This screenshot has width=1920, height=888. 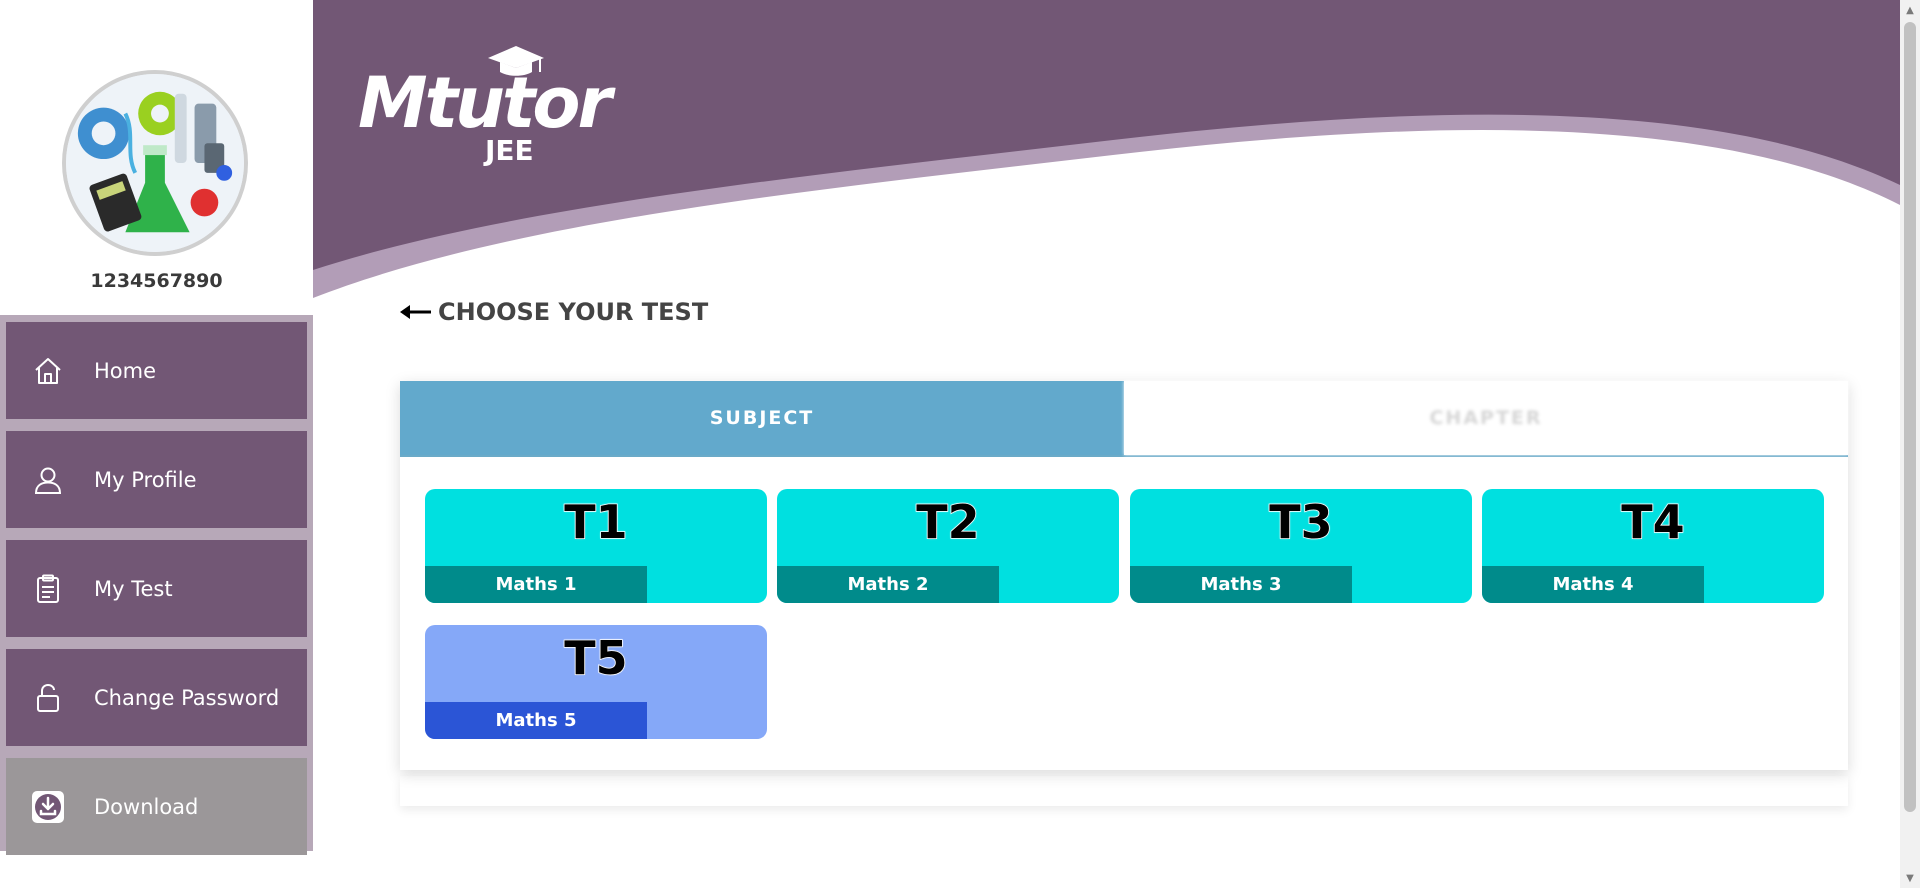 I want to click on mtutor-jee-logo: Mtutor JEE, so click(x=485, y=104).